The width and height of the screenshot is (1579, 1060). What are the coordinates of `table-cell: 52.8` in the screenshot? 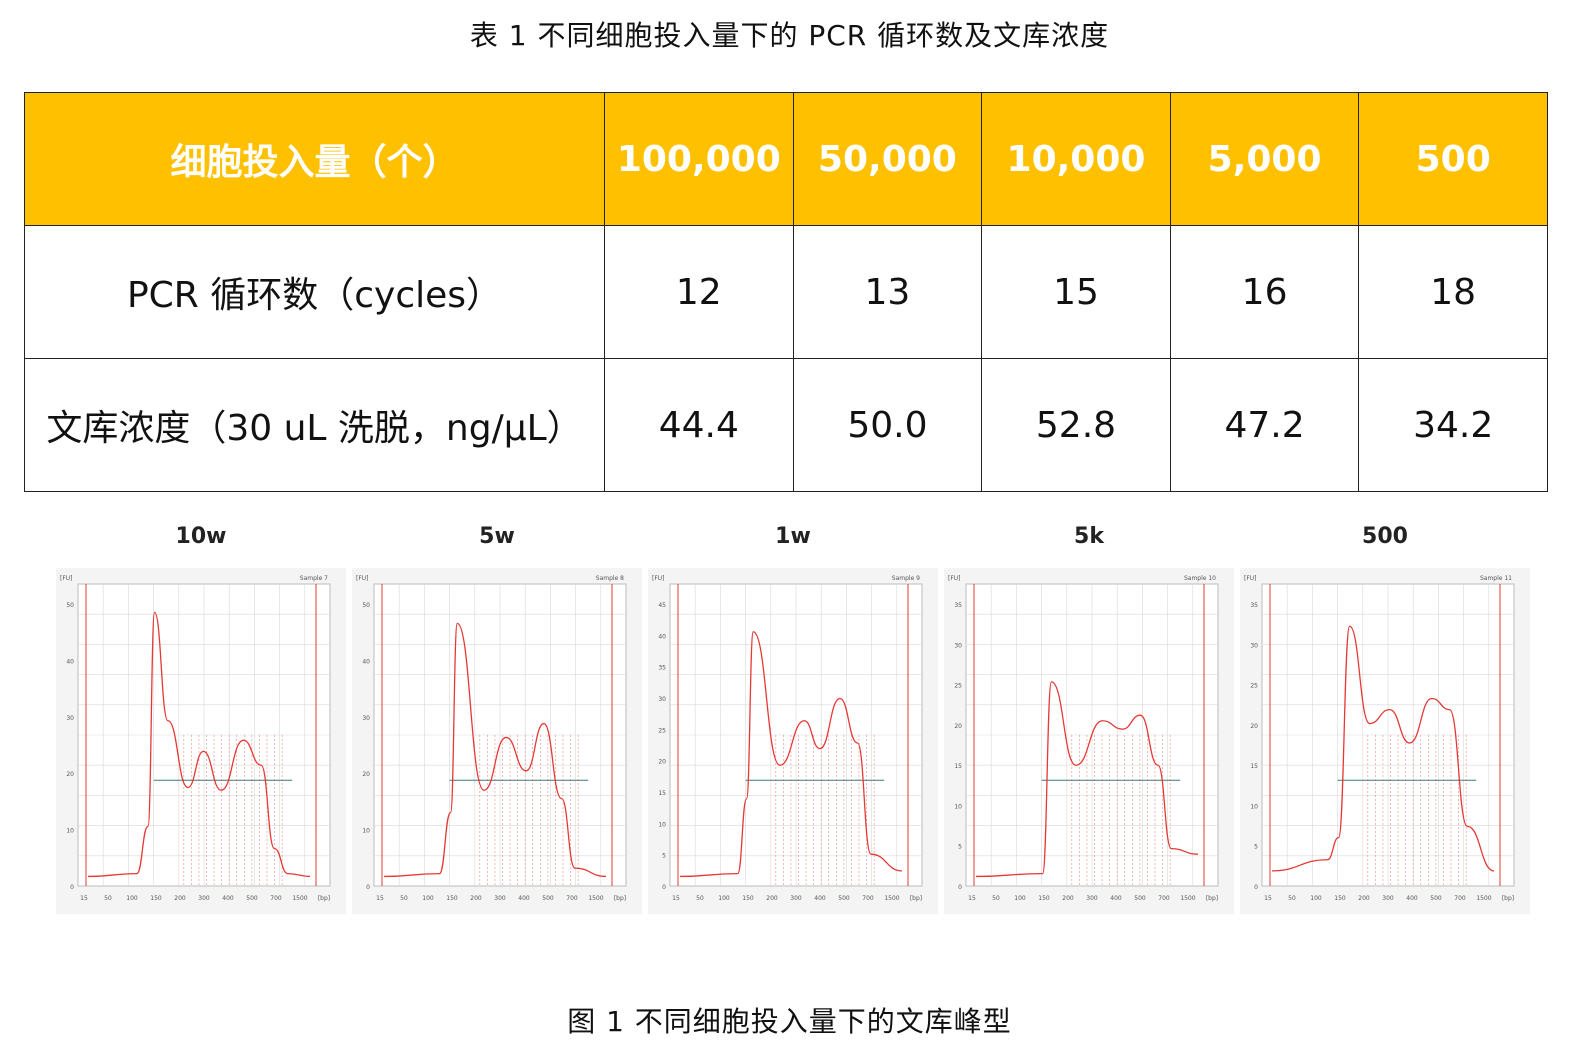 It's located at (1076, 425).